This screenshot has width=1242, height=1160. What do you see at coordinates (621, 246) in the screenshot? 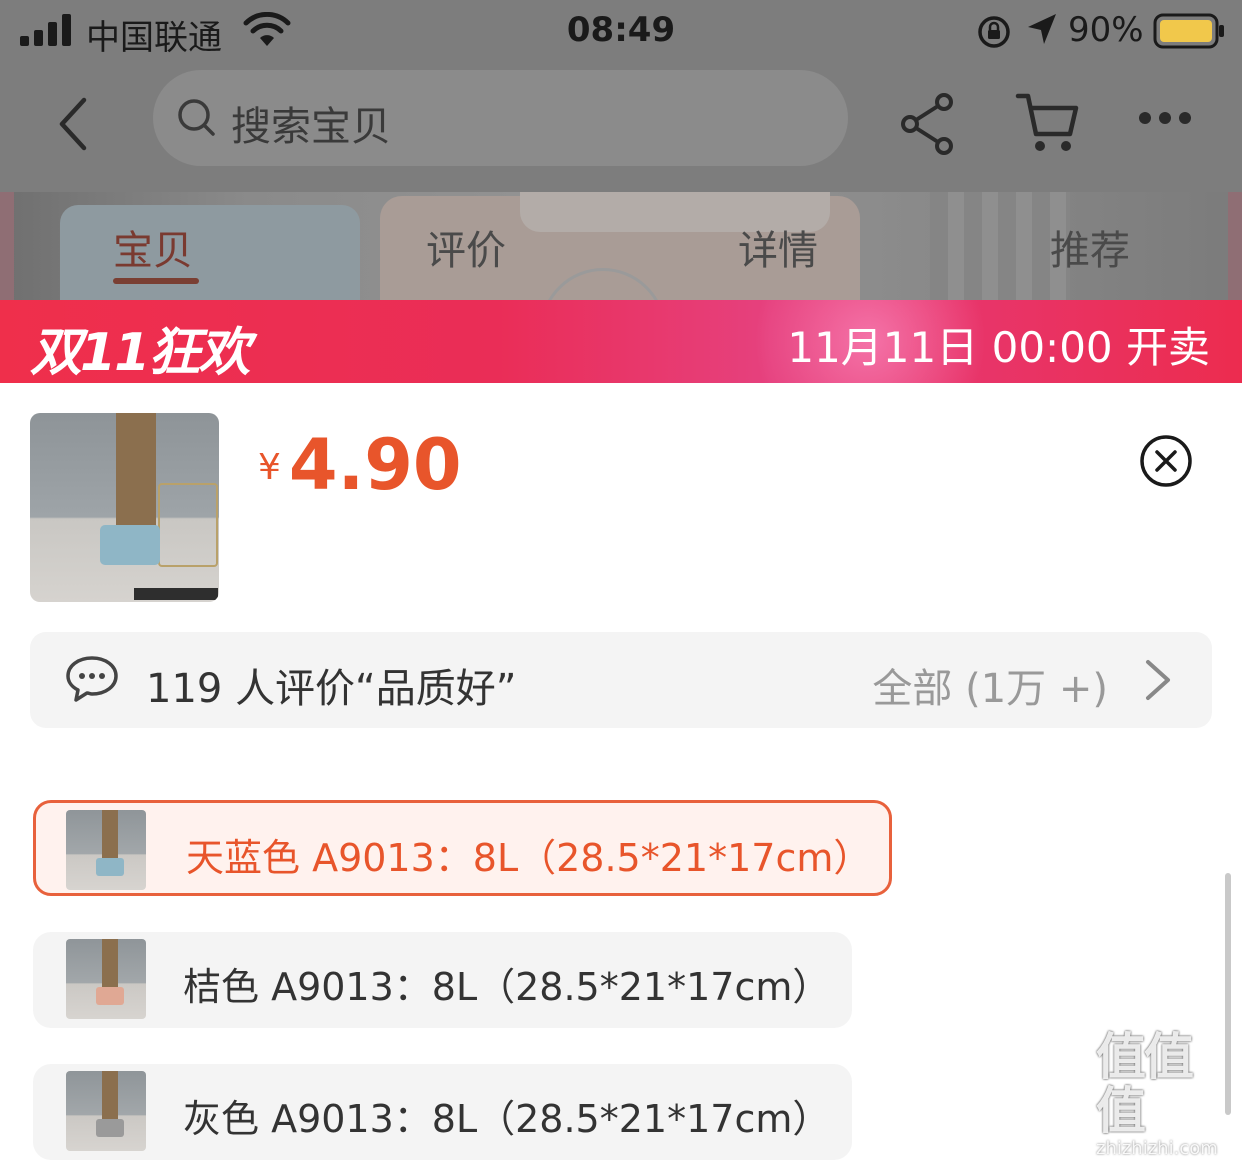
I see `detail-tabs: 宝贝 评价 详情 推荐` at bounding box center [621, 246].